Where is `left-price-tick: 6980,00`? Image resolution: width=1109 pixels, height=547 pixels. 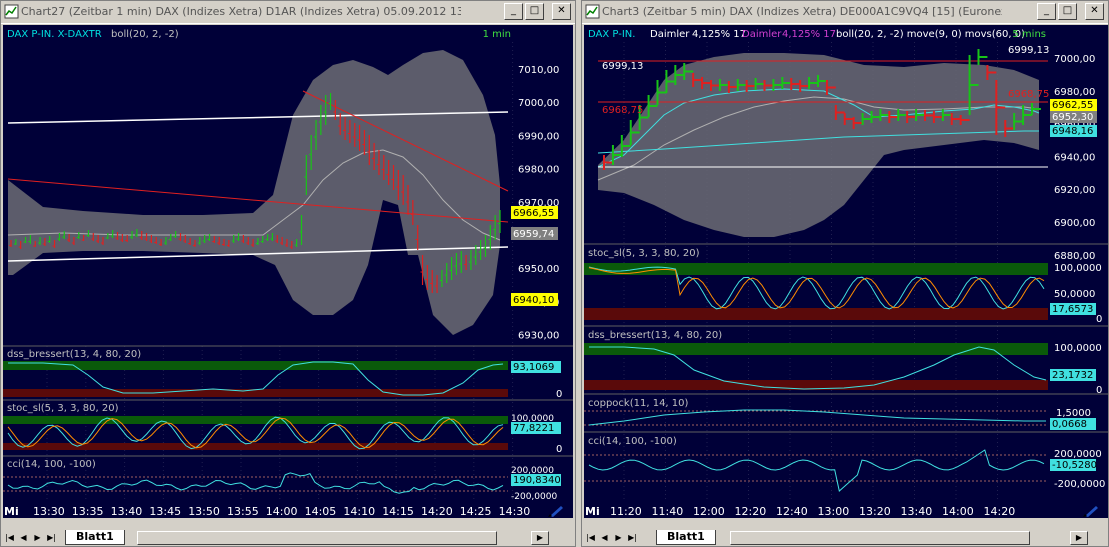
left-price-tick: 6980,00 is located at coordinates (538, 170).